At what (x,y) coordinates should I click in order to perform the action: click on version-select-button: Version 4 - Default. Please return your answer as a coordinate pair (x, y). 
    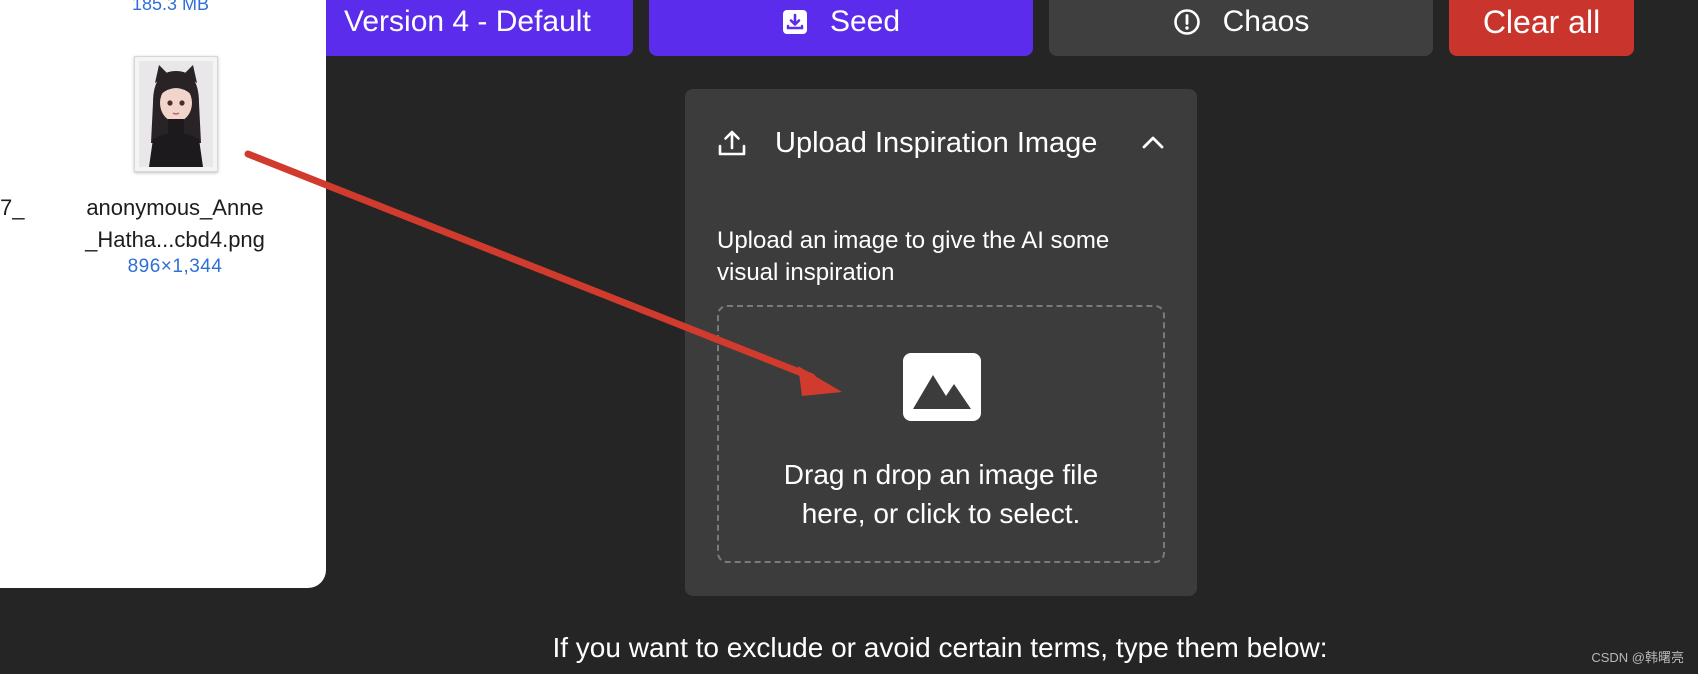
    Looking at the image, I should click on (466, 28).